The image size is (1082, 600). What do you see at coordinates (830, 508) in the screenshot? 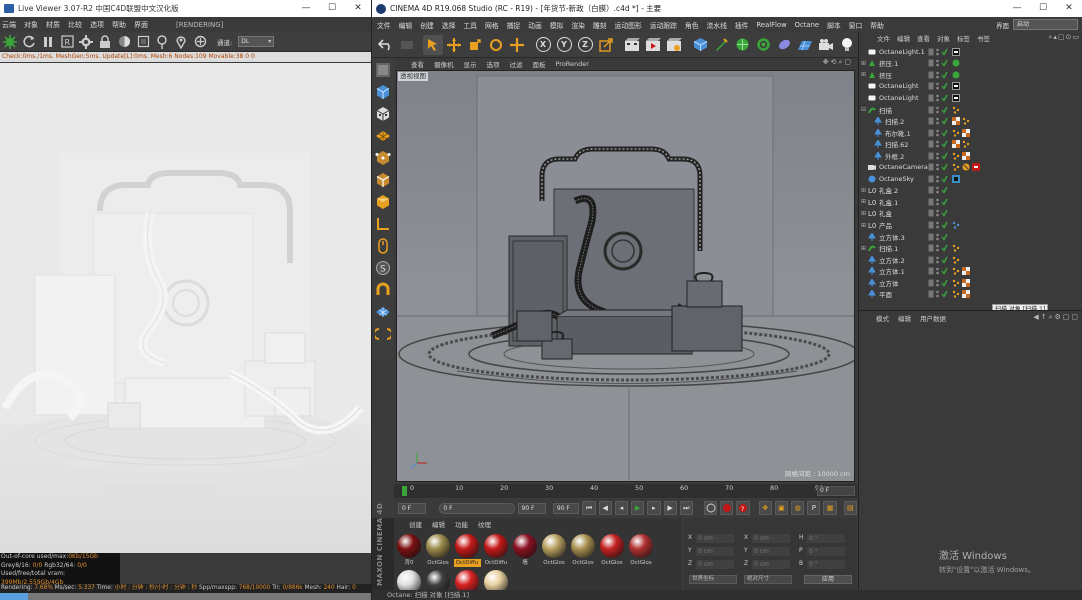
I see `pla-key-icon: ▦` at bounding box center [830, 508].